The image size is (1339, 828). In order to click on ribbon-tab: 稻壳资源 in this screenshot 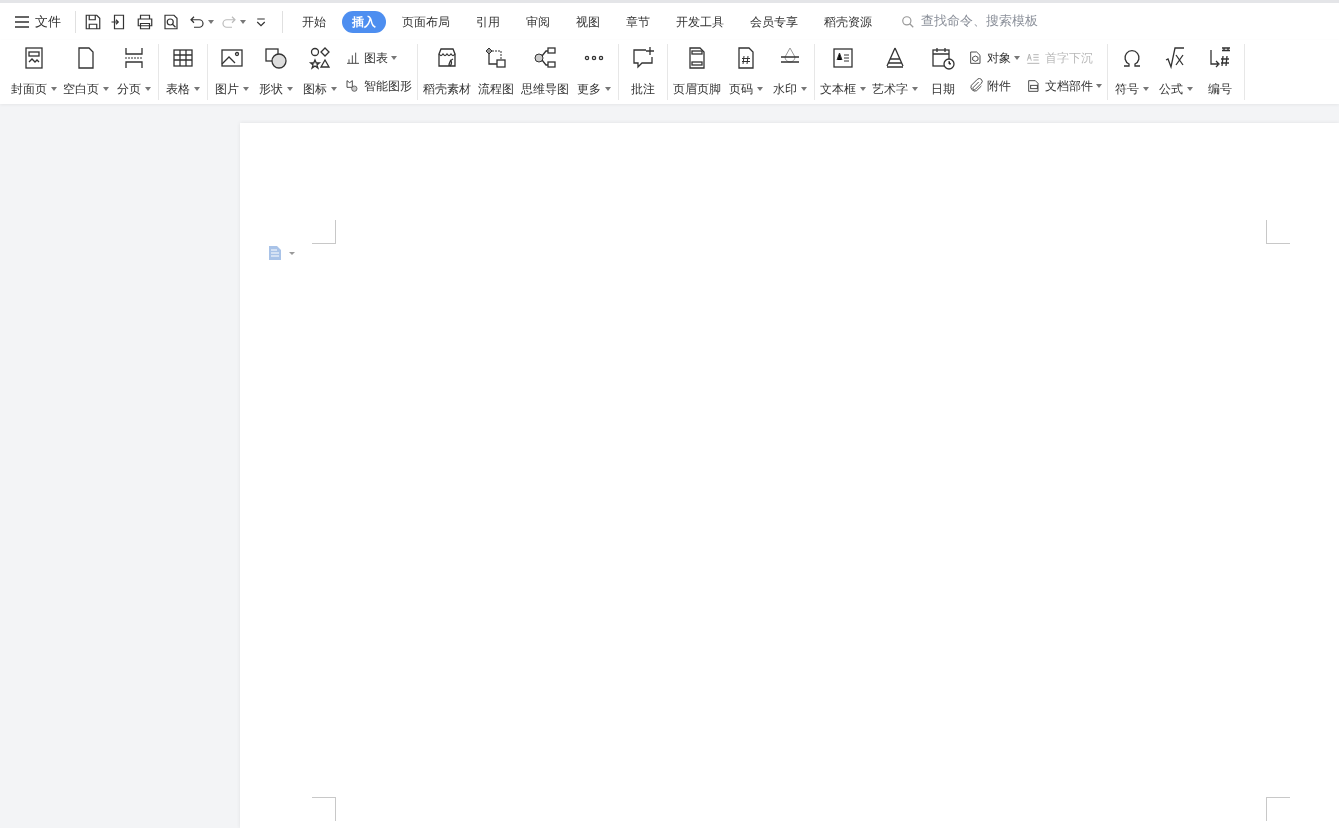, I will do `click(848, 21)`.